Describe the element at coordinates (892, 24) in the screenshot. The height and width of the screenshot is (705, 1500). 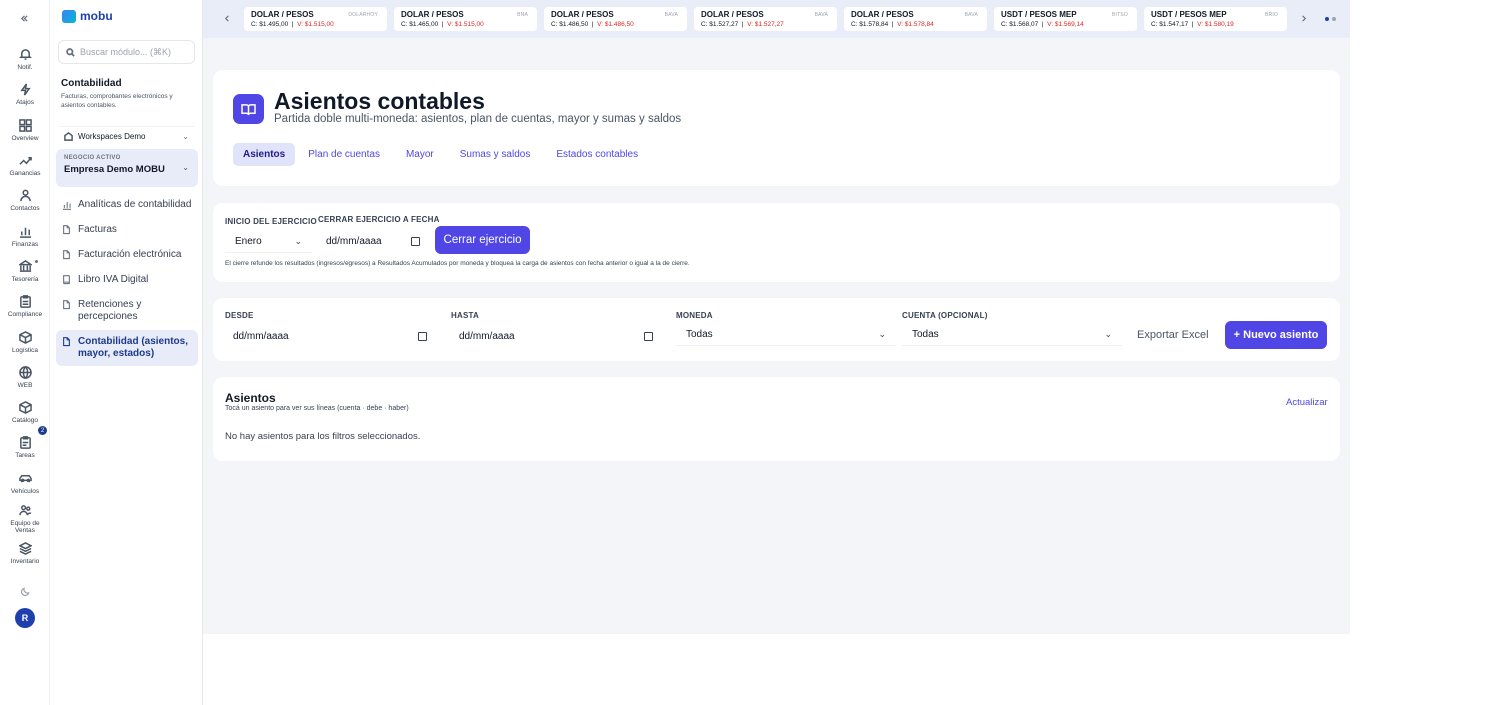
I see `rate-quote: C: $1.578,84 | V: $1.578,84` at that location.